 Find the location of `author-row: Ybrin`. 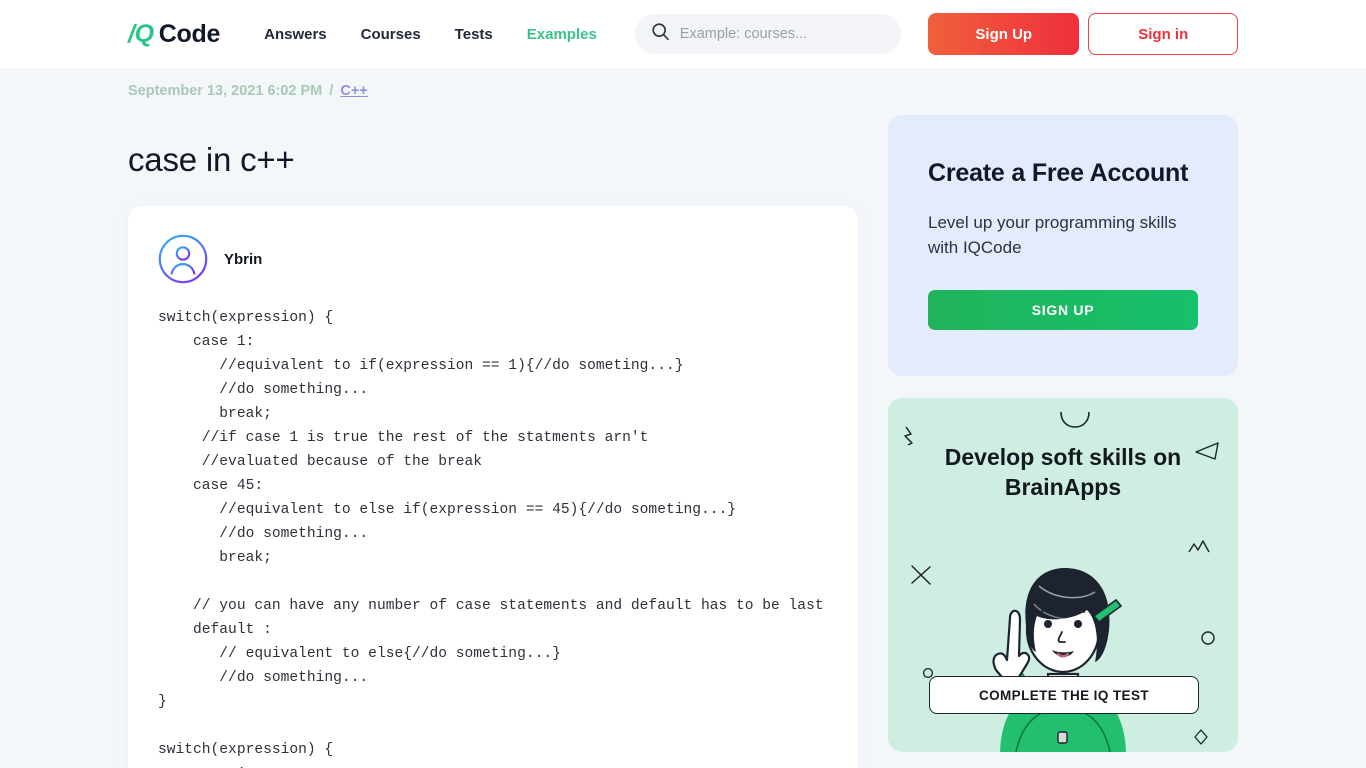

author-row: Ybrin is located at coordinates (493, 259).